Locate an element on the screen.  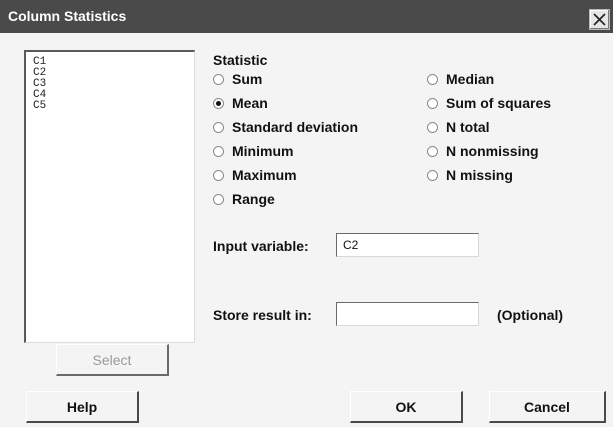
radio-sum: Sum is located at coordinates (237, 79).